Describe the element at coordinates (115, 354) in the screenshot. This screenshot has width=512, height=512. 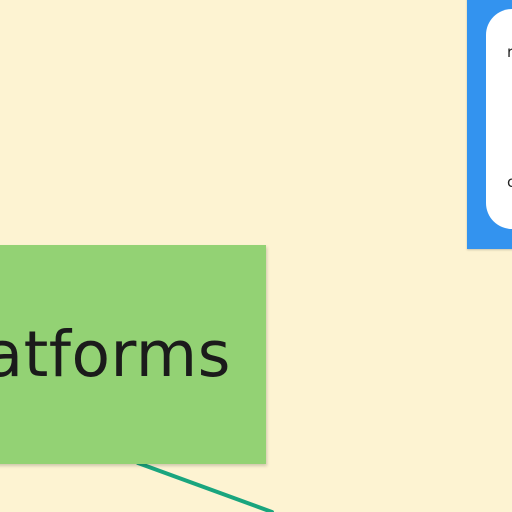
I see `sticky-note-label: atforms` at that location.